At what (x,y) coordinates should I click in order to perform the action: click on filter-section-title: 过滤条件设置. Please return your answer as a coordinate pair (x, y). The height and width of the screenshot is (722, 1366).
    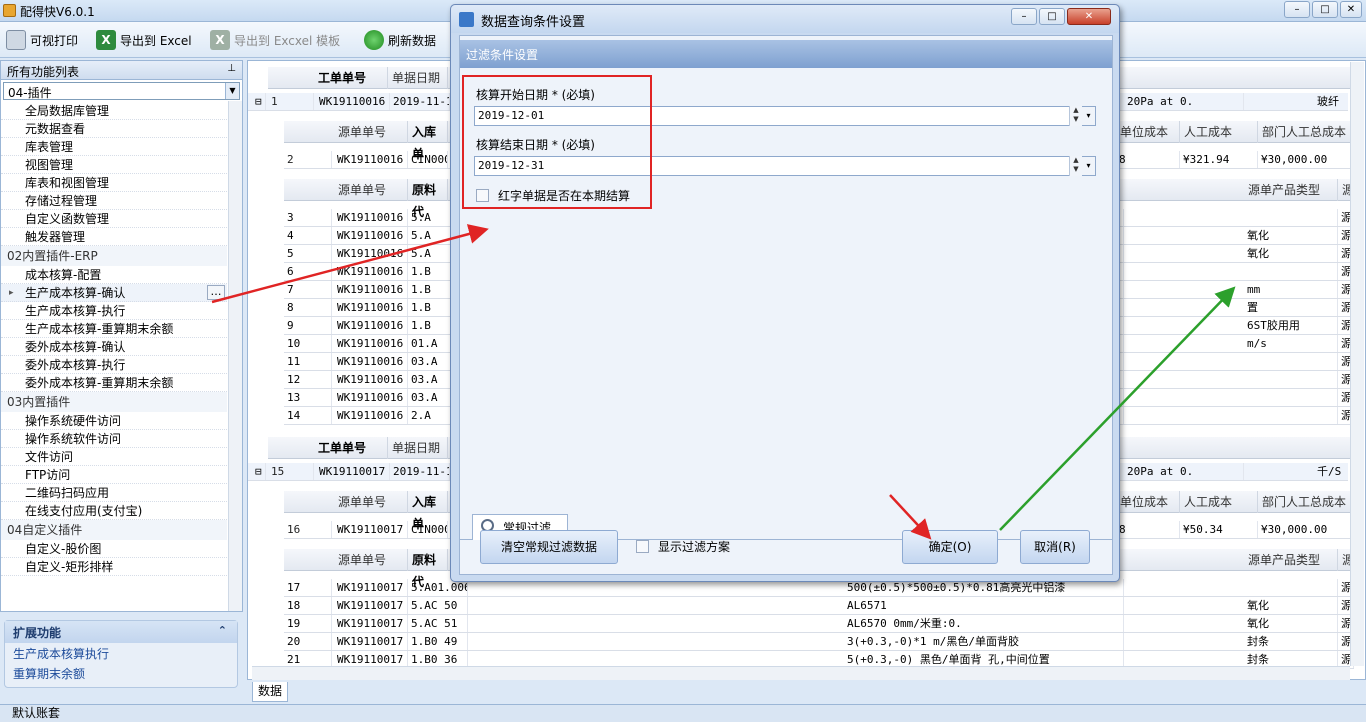
    Looking at the image, I should click on (786, 54).